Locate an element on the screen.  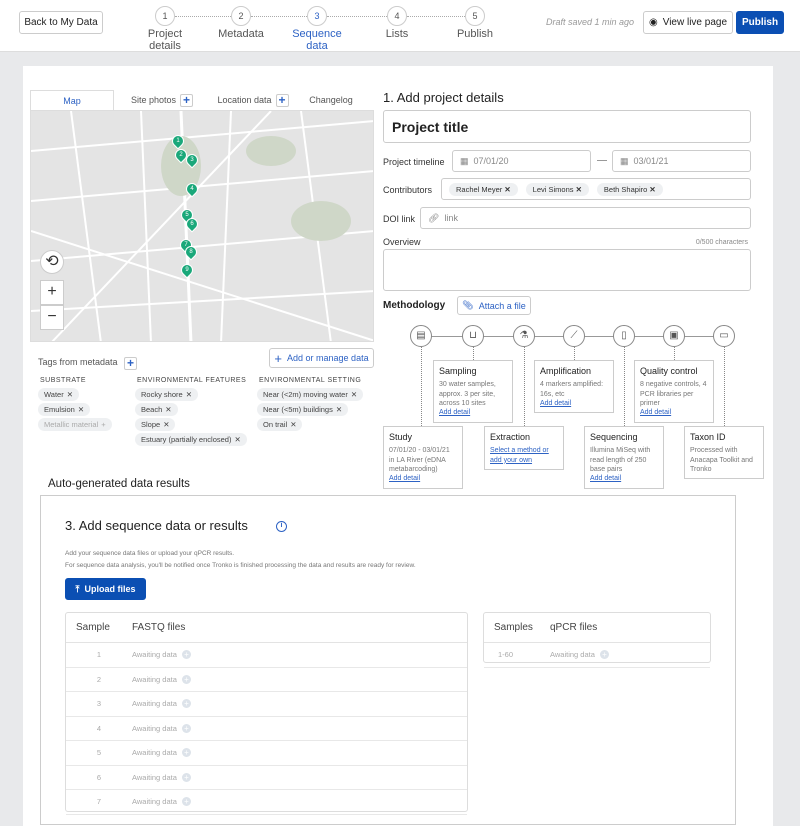
tag: Slope ✕ is located at coordinates (155, 424).